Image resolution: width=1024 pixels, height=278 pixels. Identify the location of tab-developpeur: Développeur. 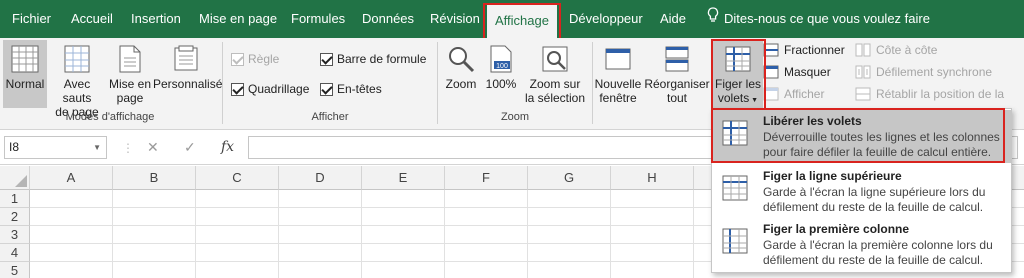
(606, 19).